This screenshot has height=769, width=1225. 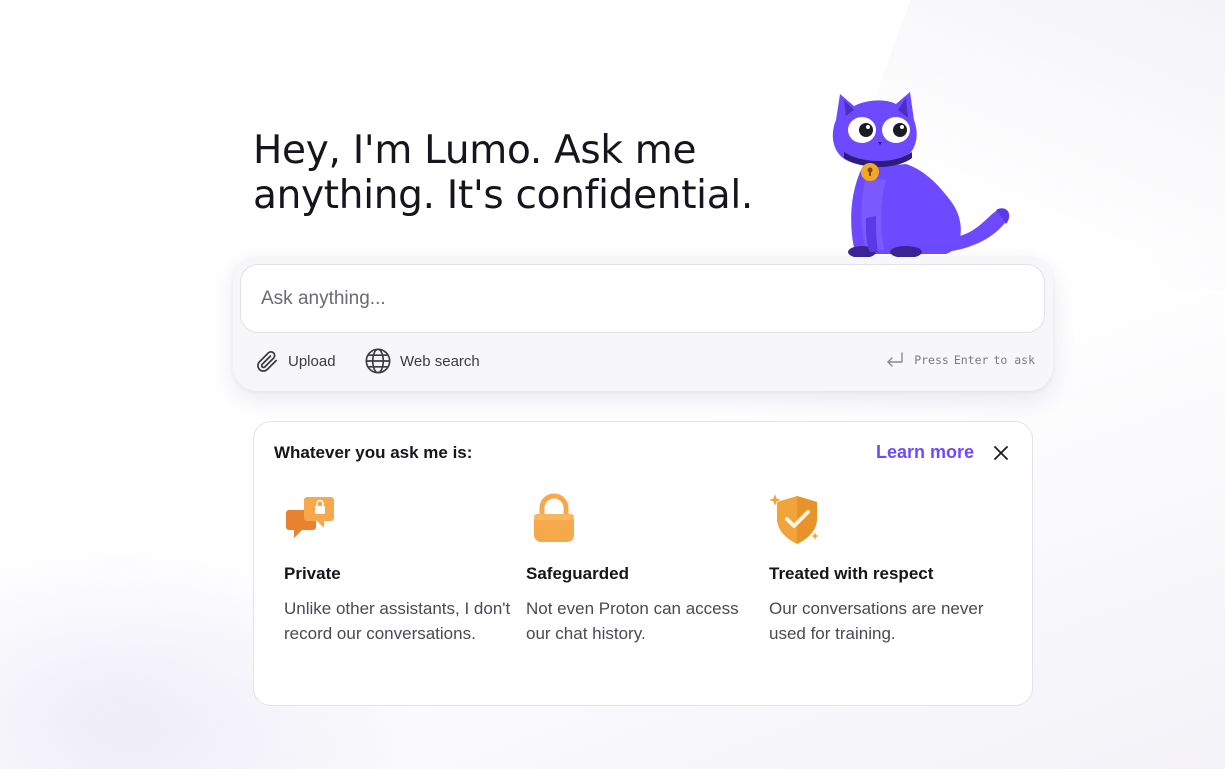 I want to click on feature-title: Private, so click(x=312, y=573).